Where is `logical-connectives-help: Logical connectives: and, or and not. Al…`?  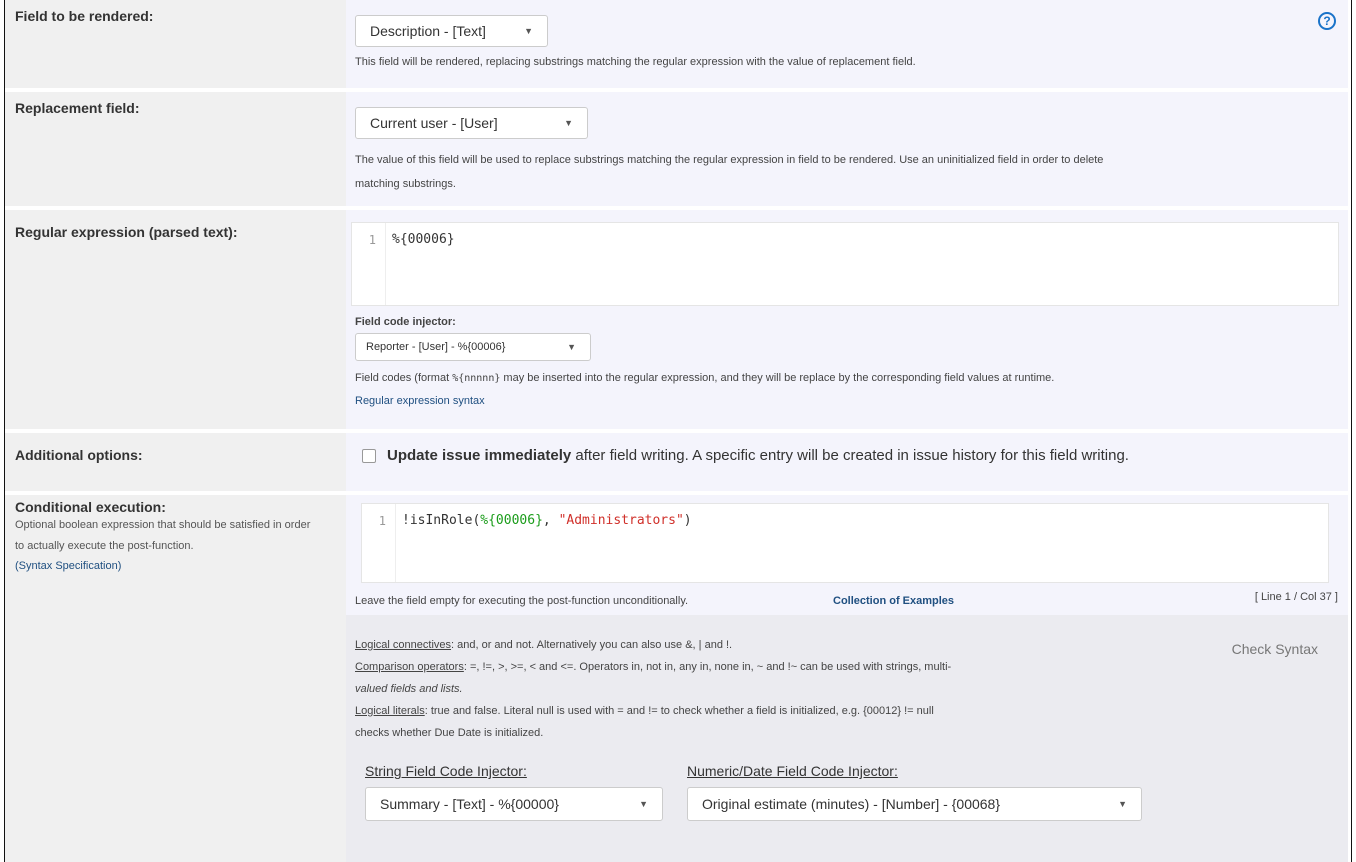 logical-connectives-help: Logical connectives: and, or and not. Al… is located at coordinates (544, 645).